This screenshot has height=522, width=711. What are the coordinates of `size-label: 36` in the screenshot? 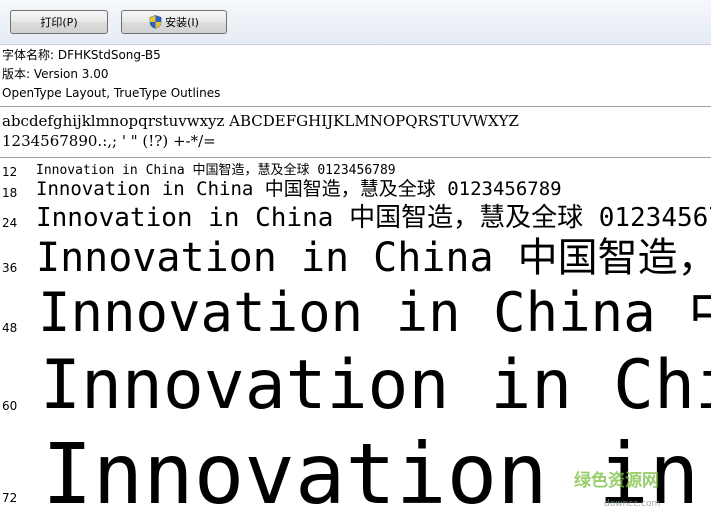 It's located at (10, 268).